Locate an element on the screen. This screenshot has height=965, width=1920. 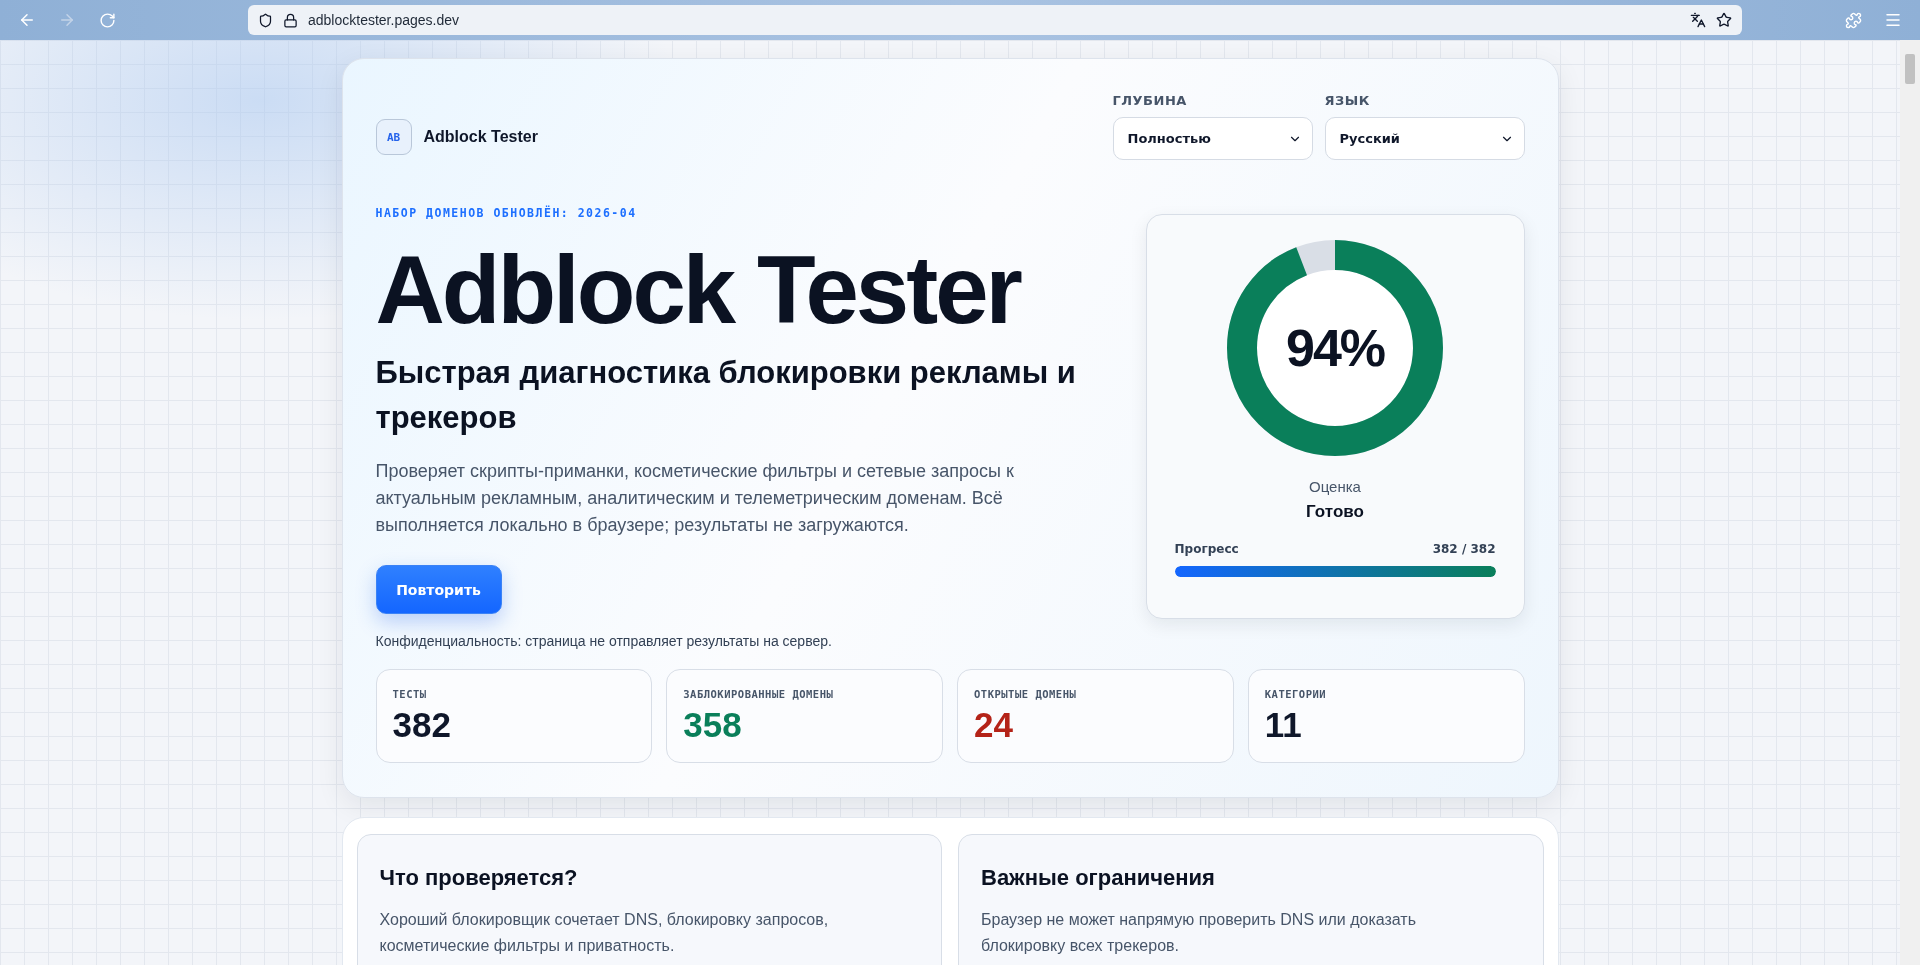
stat-value: 11 is located at coordinates (1283, 725).